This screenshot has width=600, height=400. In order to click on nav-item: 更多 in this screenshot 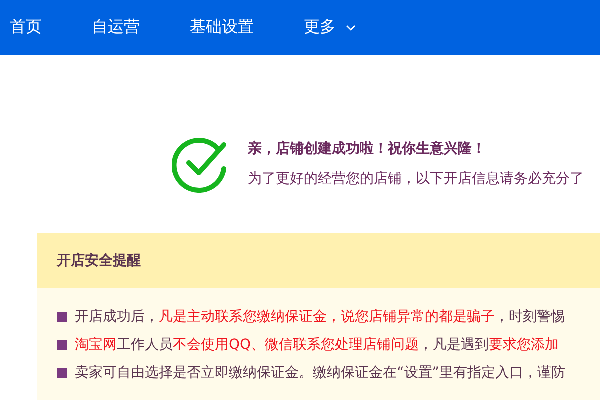, I will do `click(330, 27)`.